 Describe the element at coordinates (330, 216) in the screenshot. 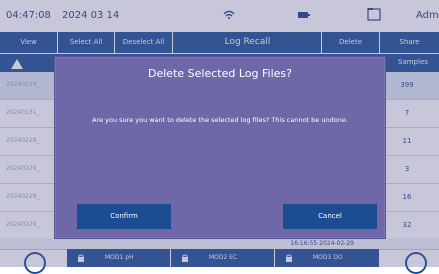

I see `cancel-button: Cancel` at that location.